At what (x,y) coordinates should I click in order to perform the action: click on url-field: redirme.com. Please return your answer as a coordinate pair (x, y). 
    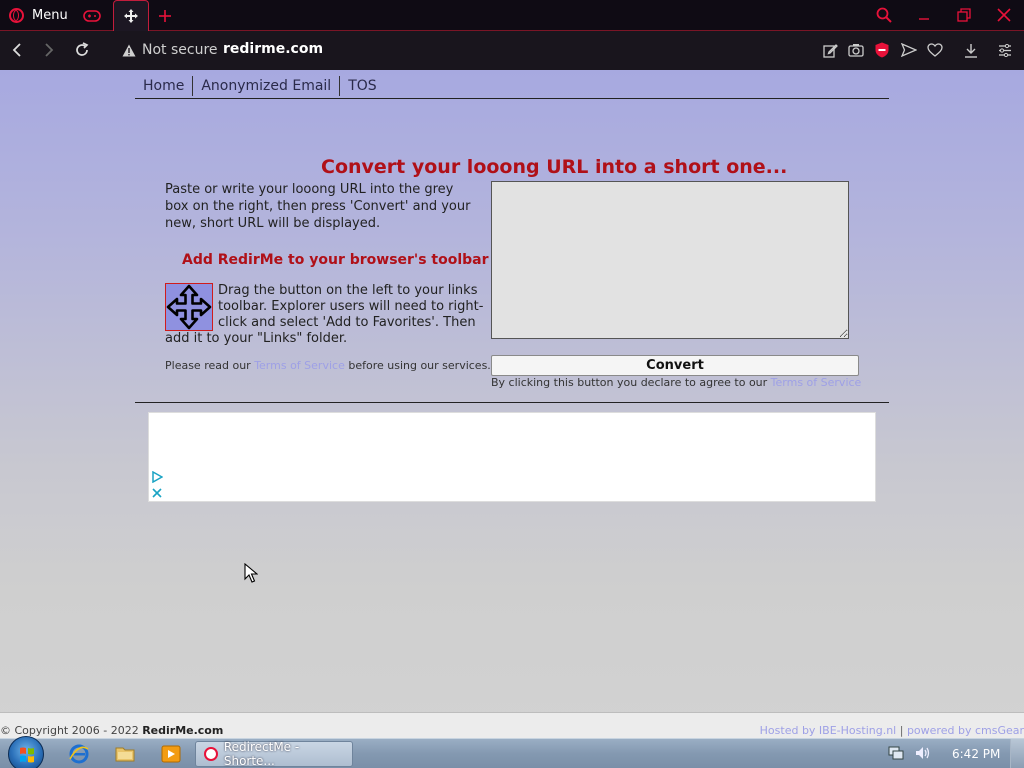
    Looking at the image, I should click on (273, 49).